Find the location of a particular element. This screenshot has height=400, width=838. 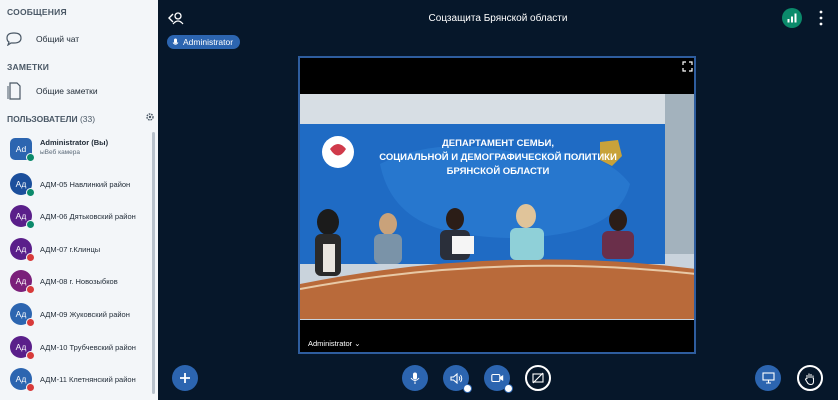

hand-icon is located at coordinates (809, 379).